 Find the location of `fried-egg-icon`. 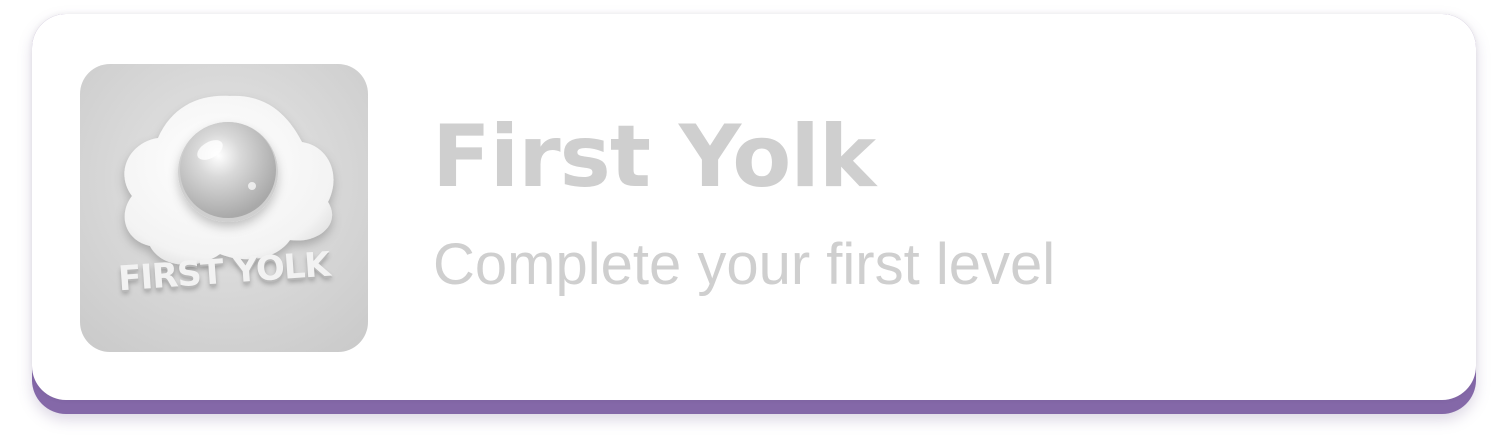

fried-egg-icon is located at coordinates (229, 180).